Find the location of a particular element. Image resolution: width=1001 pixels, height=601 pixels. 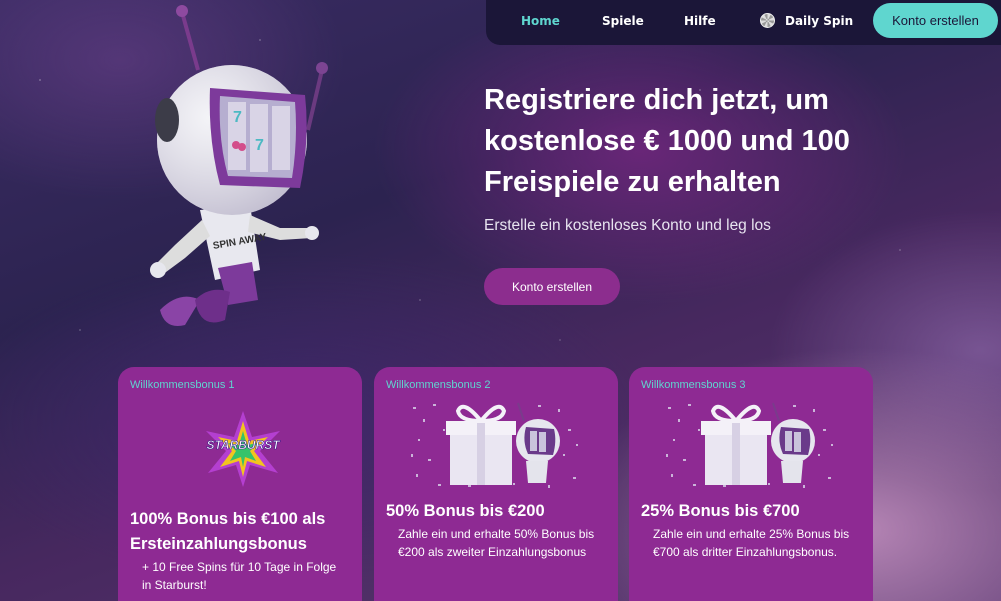

nav-home-link: Home is located at coordinates (540, 21).